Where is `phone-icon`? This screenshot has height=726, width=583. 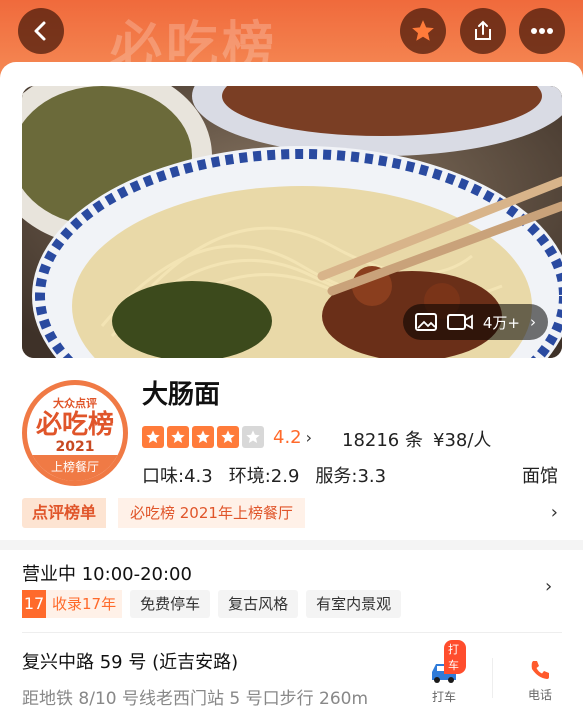
phone-icon is located at coordinates (540, 670).